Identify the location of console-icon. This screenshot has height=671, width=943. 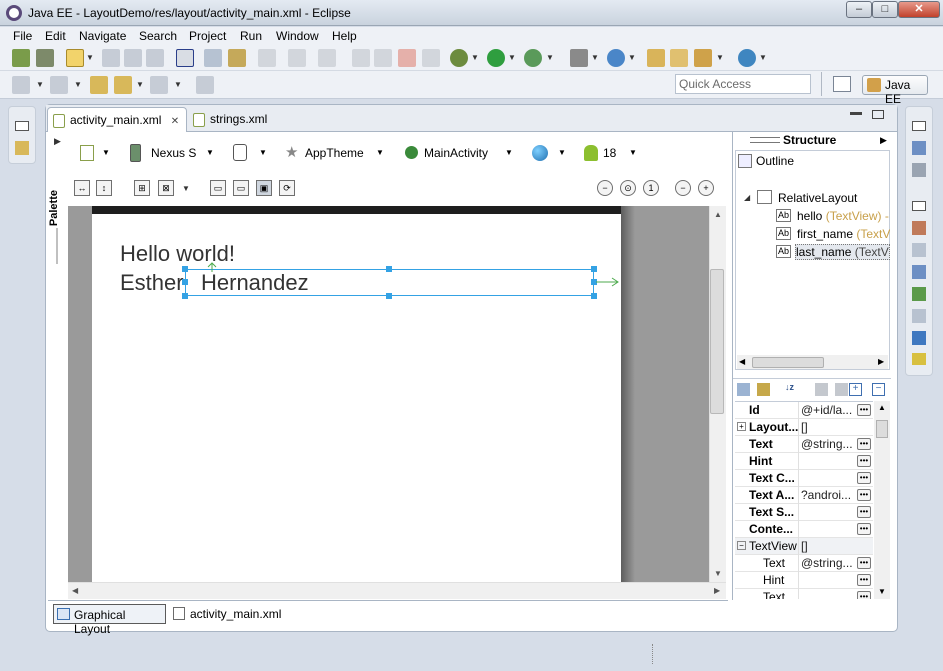
(919, 338).